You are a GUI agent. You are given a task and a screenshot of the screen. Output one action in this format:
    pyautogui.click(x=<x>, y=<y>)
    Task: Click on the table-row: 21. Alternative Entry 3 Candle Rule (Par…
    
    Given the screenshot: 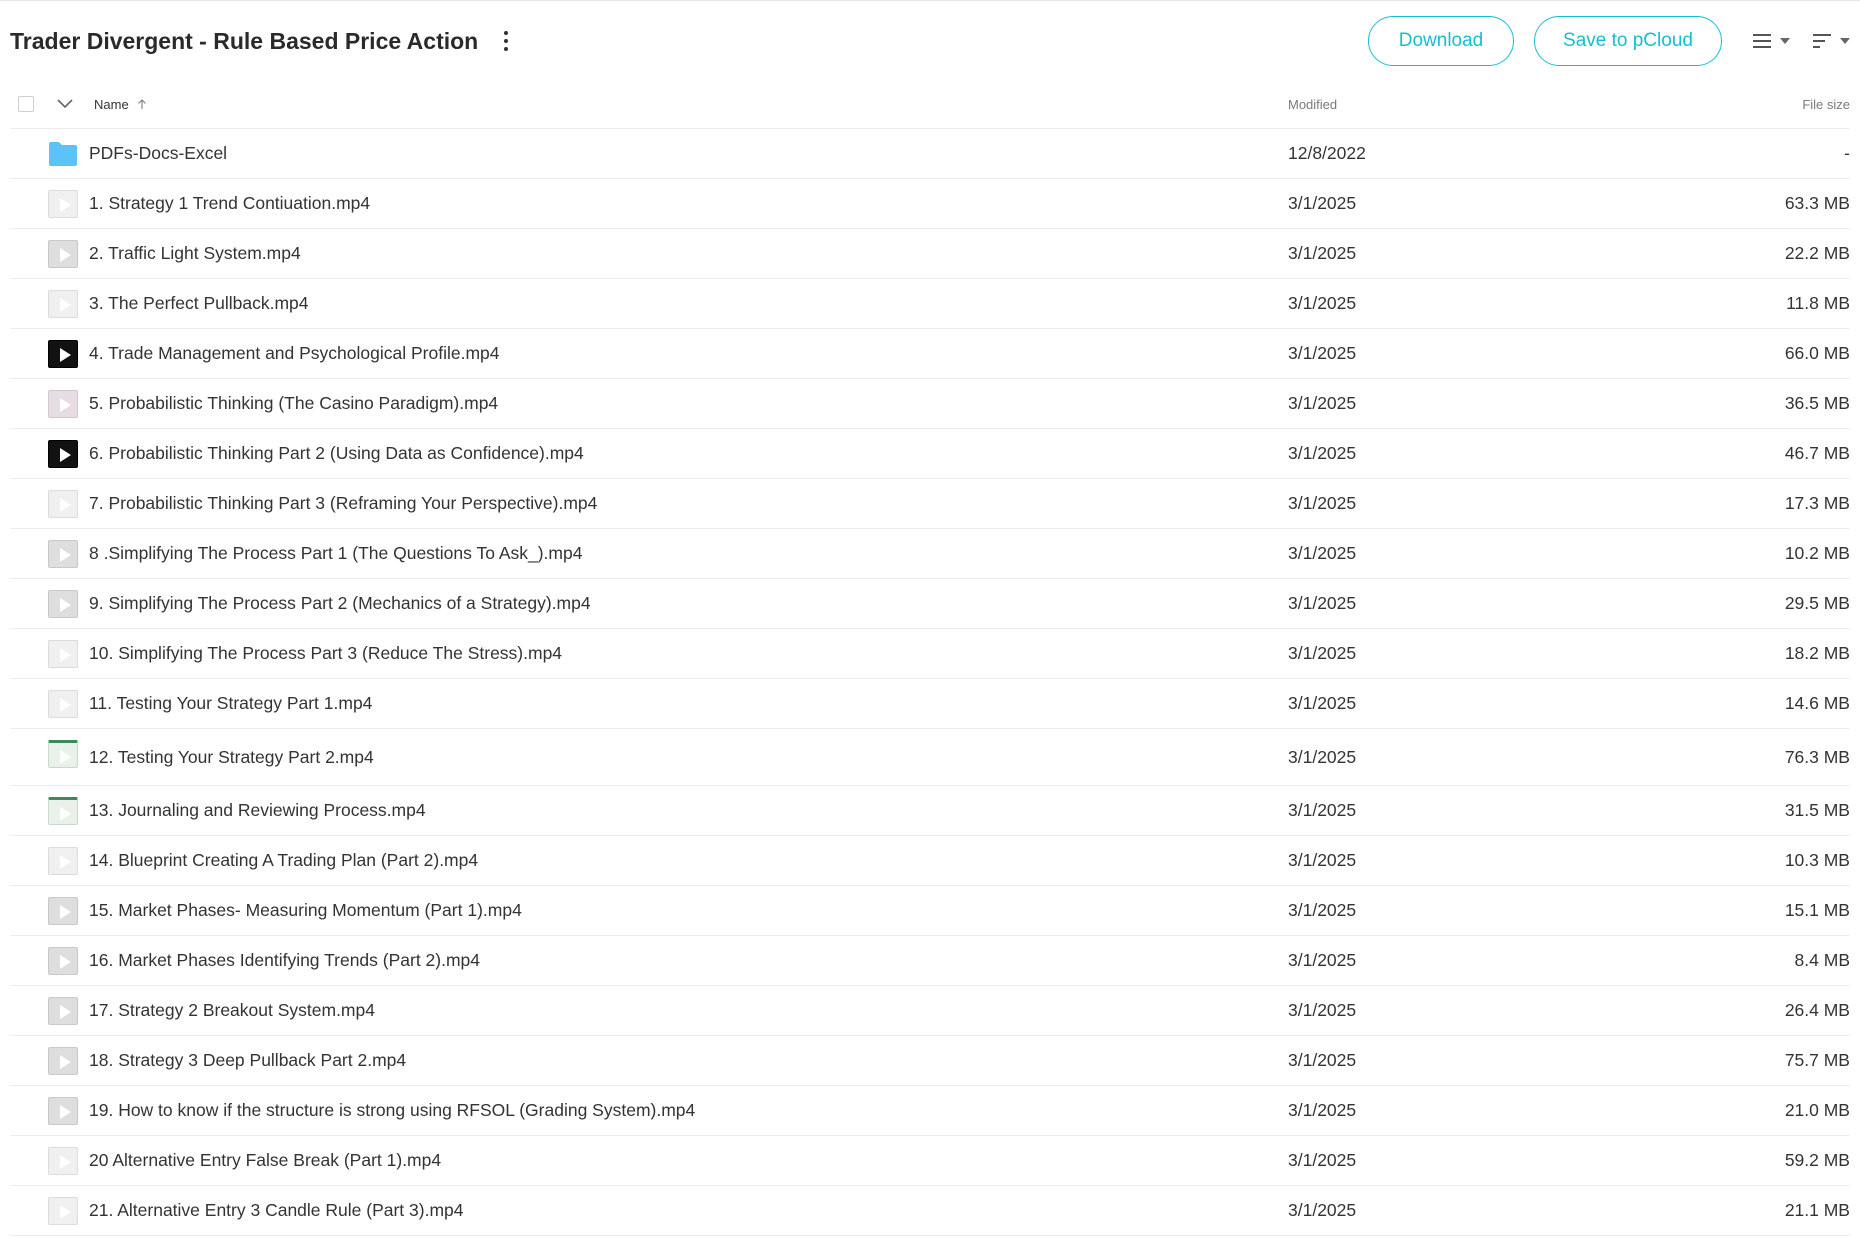 What is the action you would take?
    pyautogui.click(x=930, y=1211)
    